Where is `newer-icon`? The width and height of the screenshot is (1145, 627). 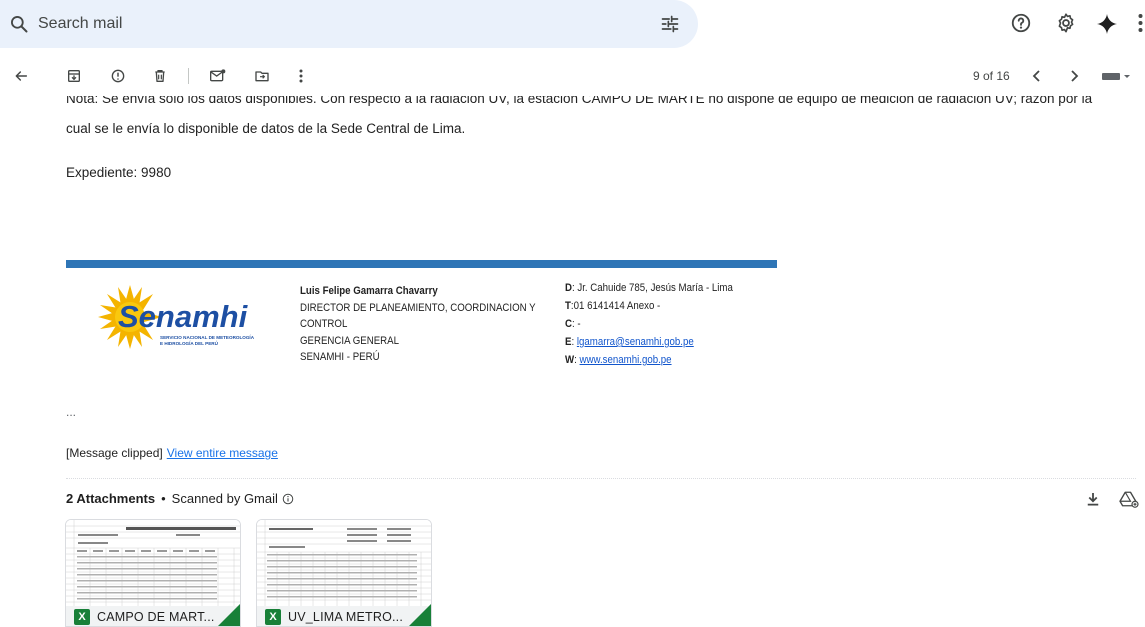
newer-icon is located at coordinates (1037, 76).